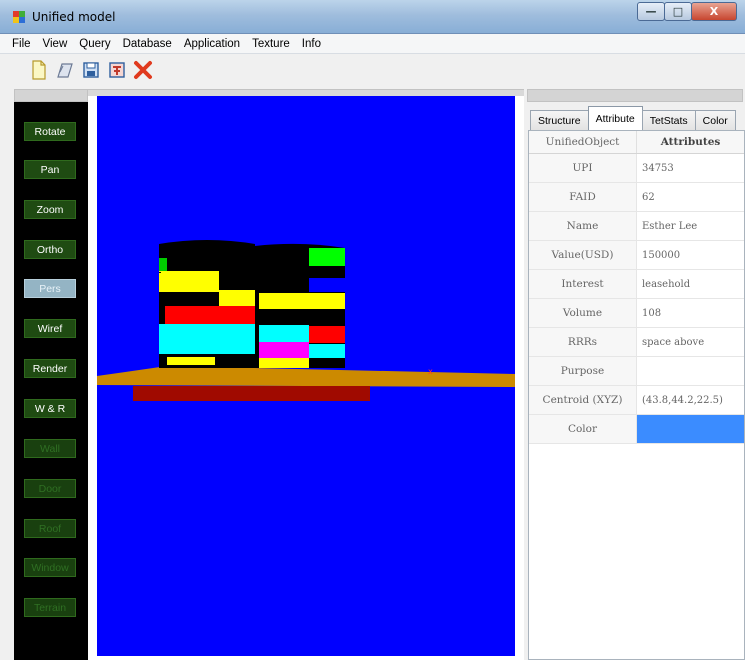  What do you see at coordinates (690, 313) in the screenshot?
I see `attribute-value: 108` at bounding box center [690, 313].